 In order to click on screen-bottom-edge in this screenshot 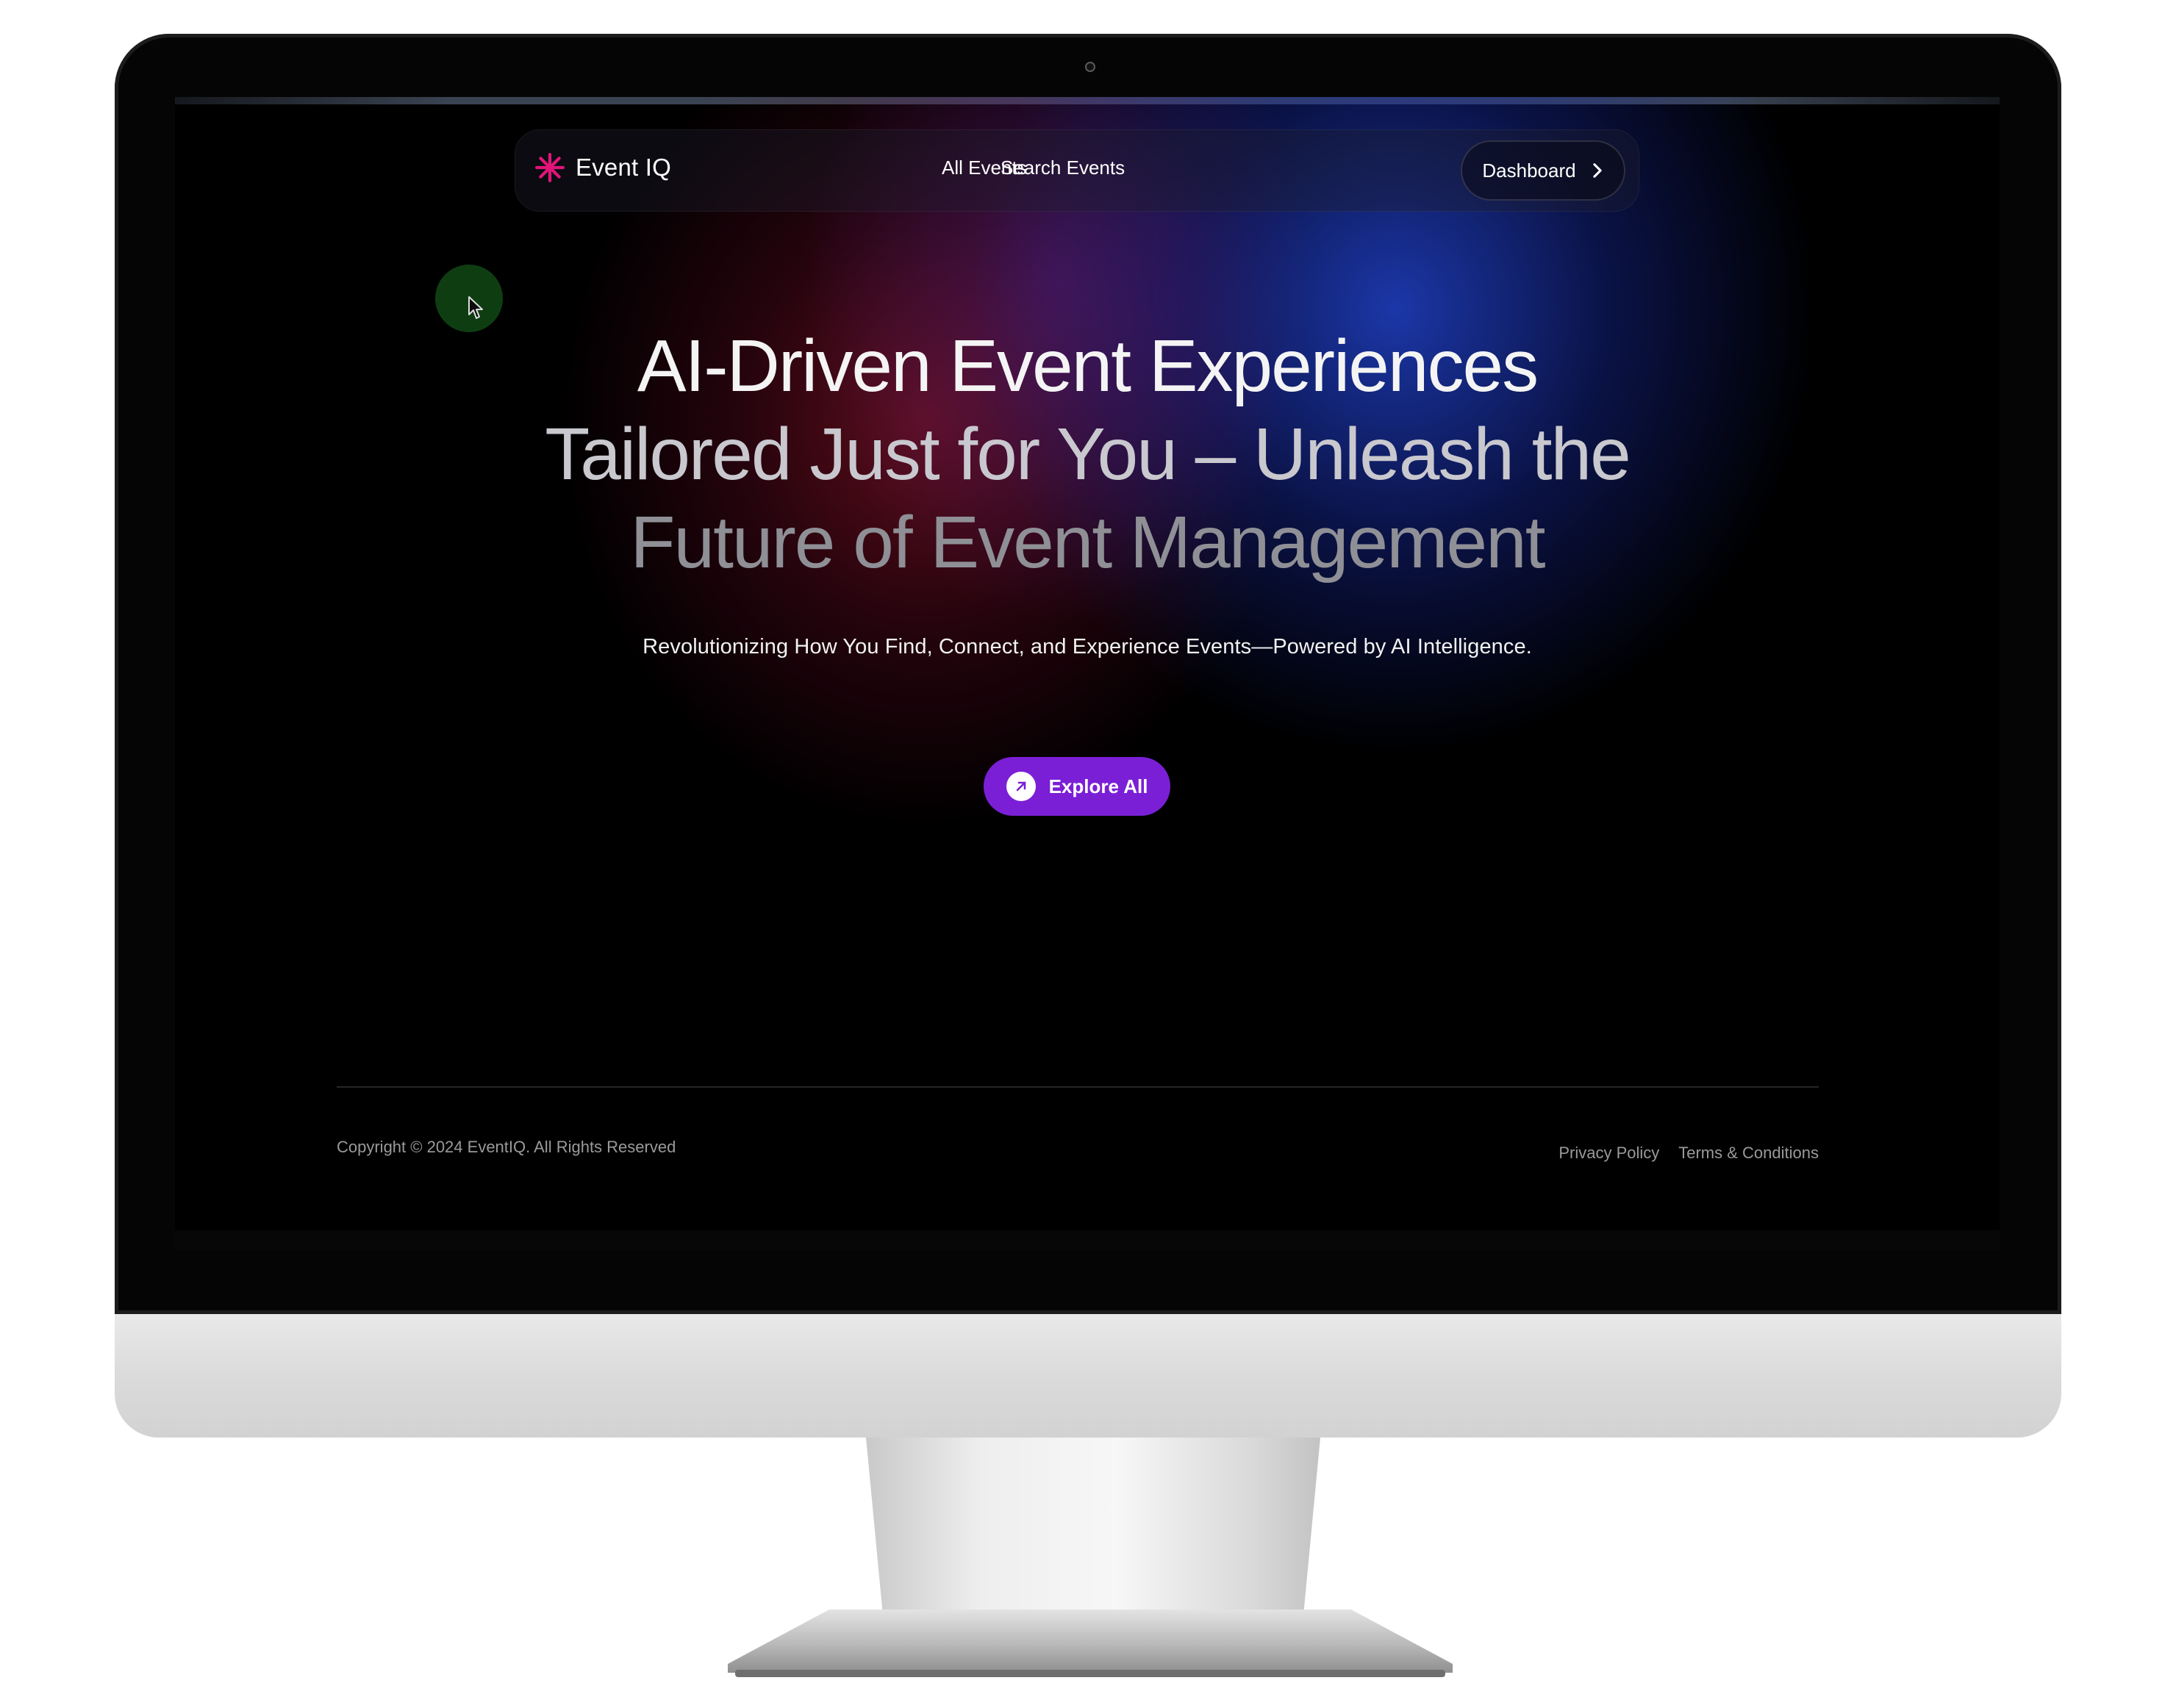, I will do `click(1088, 1239)`.